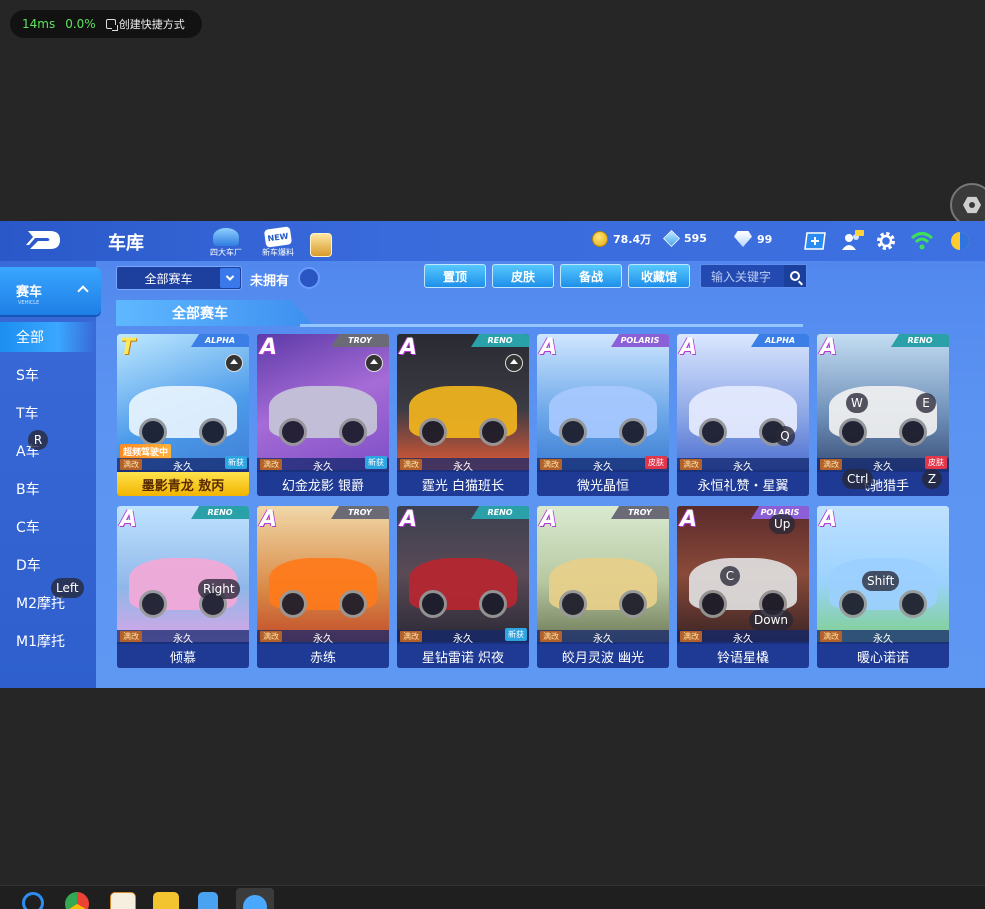 This screenshot has height=909, width=985. What do you see at coordinates (48, 337) in the screenshot?
I see `sidebar-item-all: 全部` at bounding box center [48, 337].